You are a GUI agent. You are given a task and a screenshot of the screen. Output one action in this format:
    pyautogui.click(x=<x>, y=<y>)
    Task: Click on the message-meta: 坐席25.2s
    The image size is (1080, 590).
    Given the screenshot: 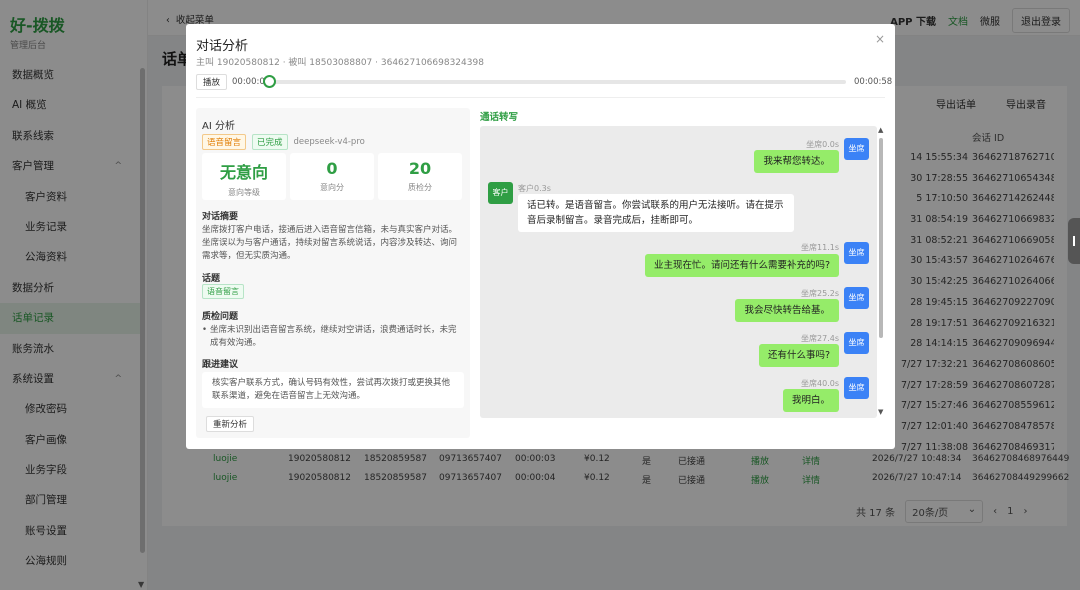 What is the action you would take?
    pyautogui.click(x=820, y=293)
    